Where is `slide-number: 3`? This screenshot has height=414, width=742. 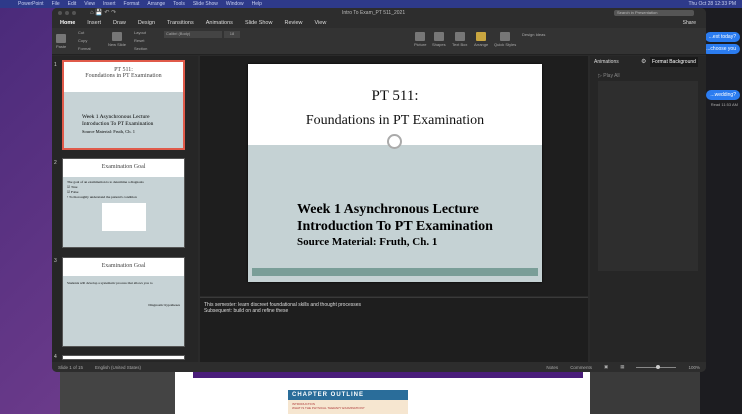
slide-number: 3 is located at coordinates (55, 261).